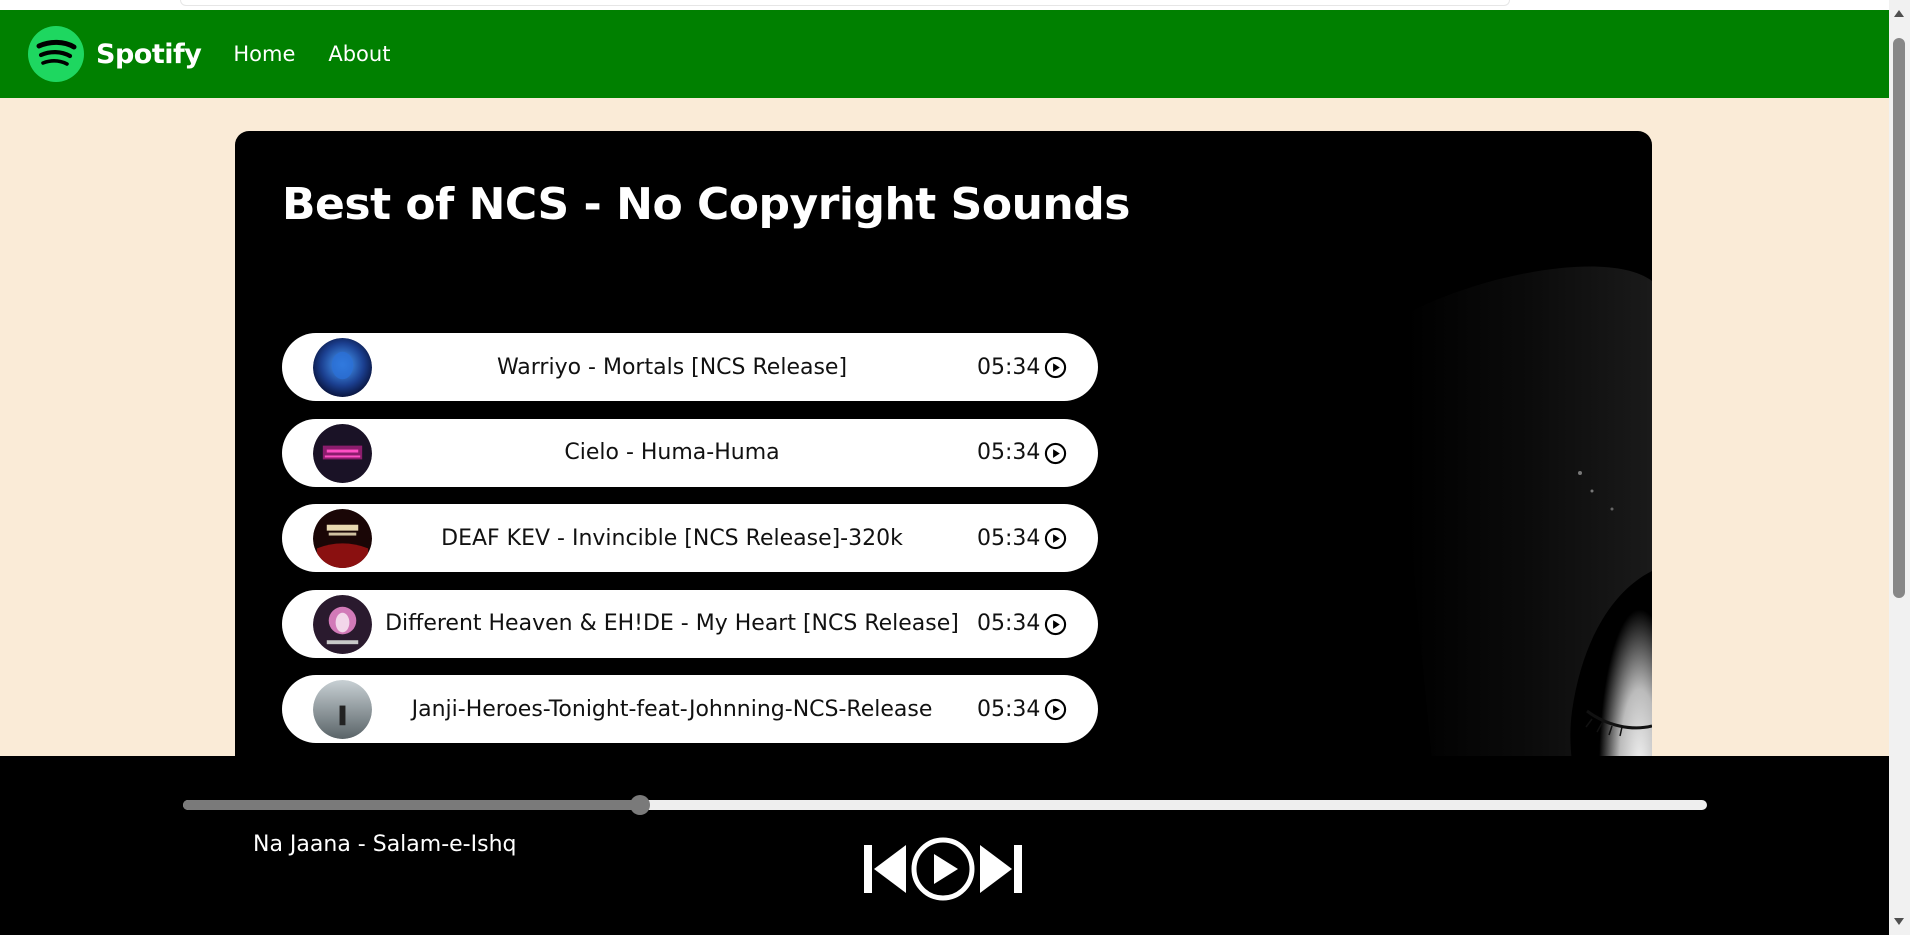 Image resolution: width=1910 pixels, height=935 pixels. What do you see at coordinates (1001, 869) in the screenshot?
I see `next-icon` at bounding box center [1001, 869].